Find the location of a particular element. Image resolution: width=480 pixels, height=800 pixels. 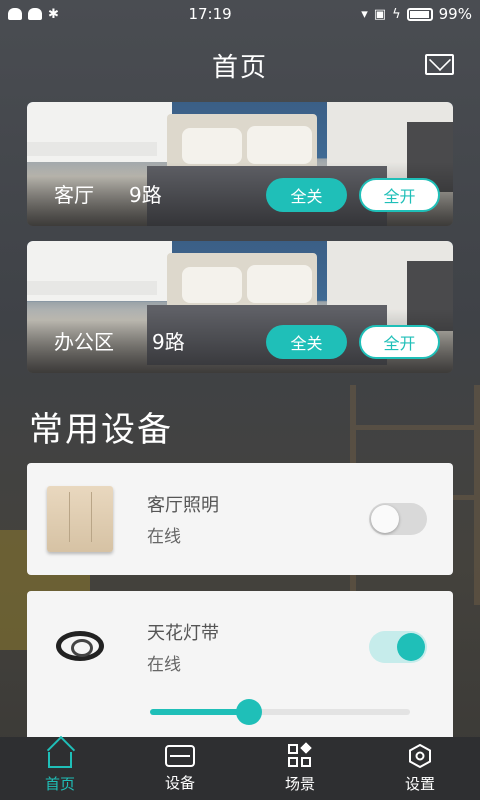

status-bar: ✱ 17:19 ▾ ▣ ϟ 99% is located at coordinates (240, 14).